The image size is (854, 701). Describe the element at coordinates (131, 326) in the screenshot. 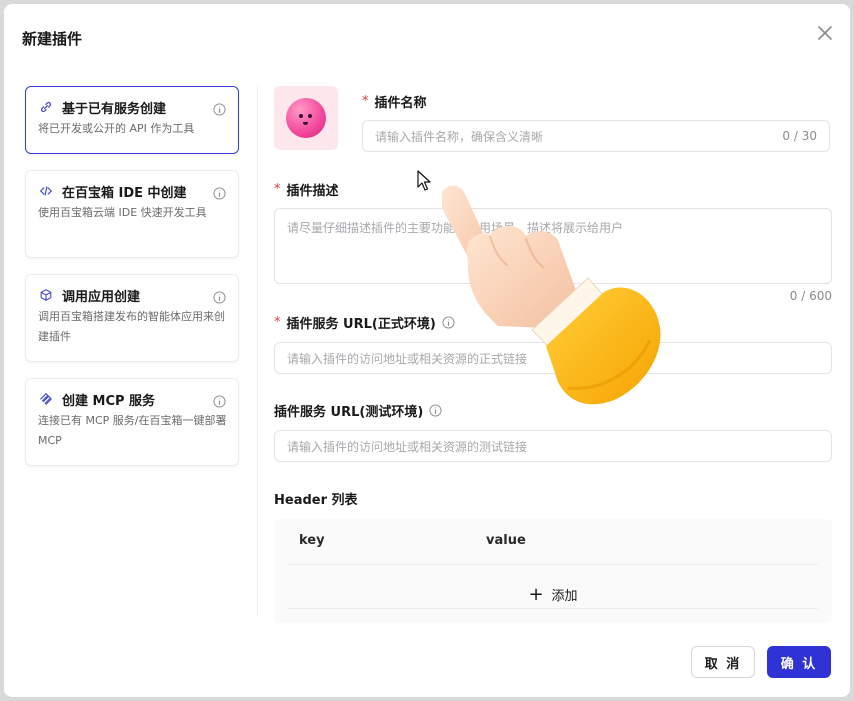

I see `card-desc: 调用百宝箱搭建发布的智能体应用来创建插件` at that location.